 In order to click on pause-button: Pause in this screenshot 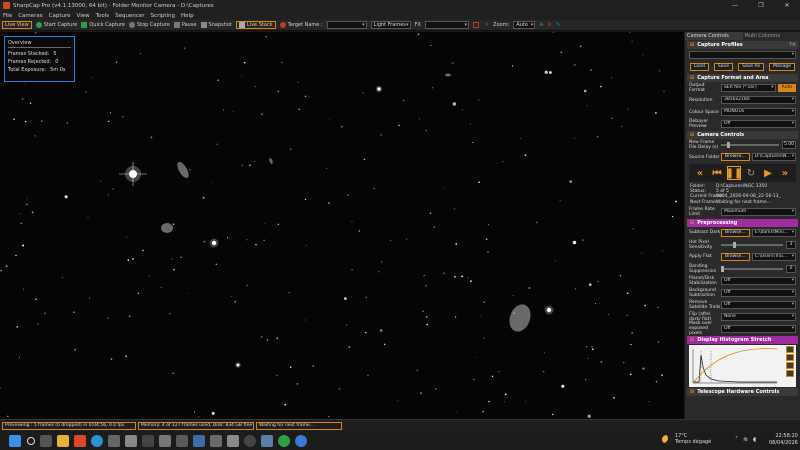, I will do `click(185, 25)`.